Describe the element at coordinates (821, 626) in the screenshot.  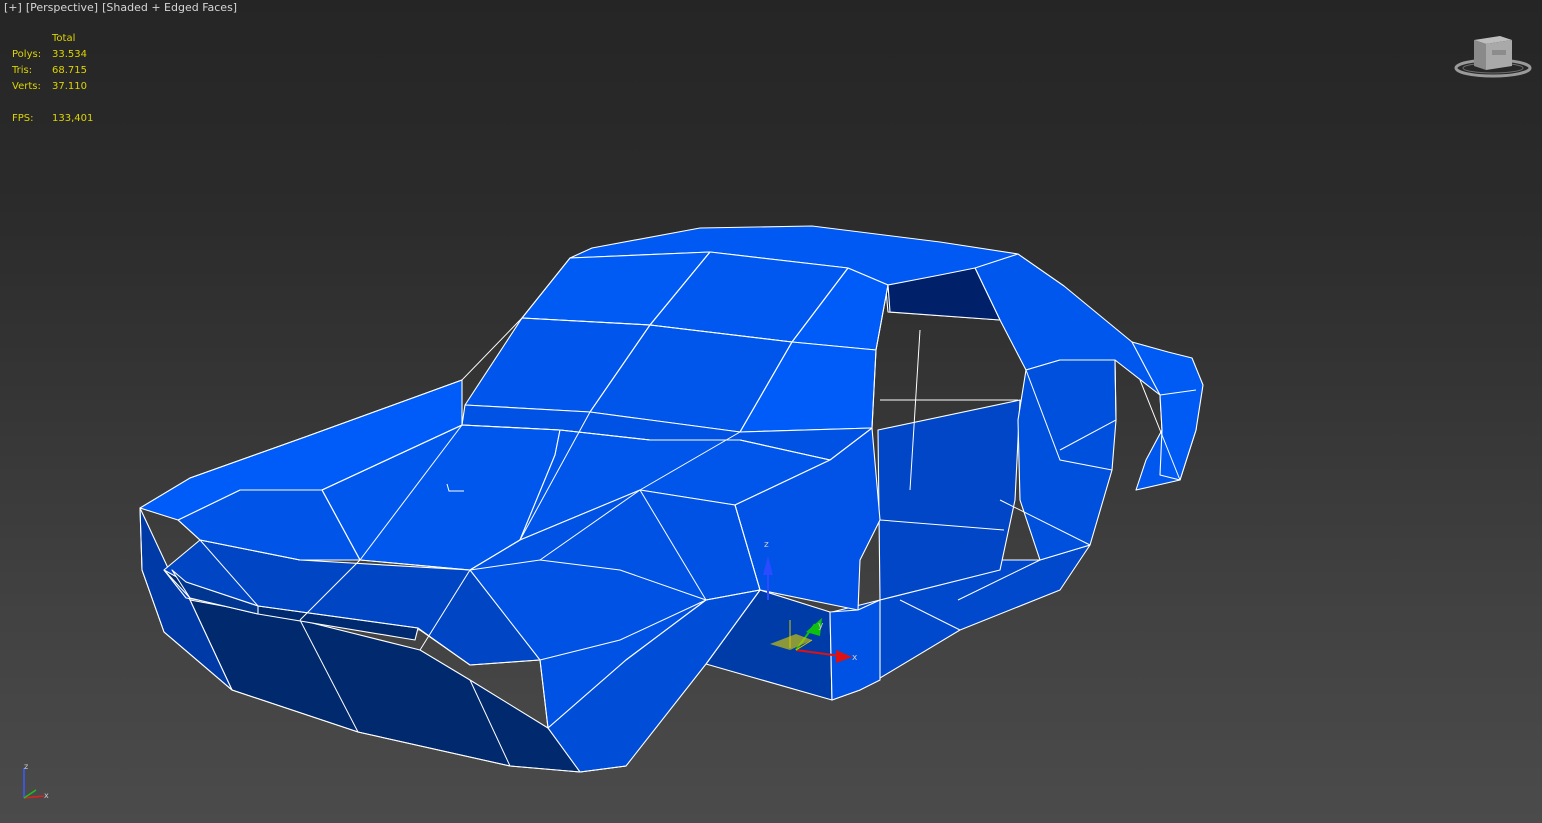
I see `gizmo-y-label: y` at that location.